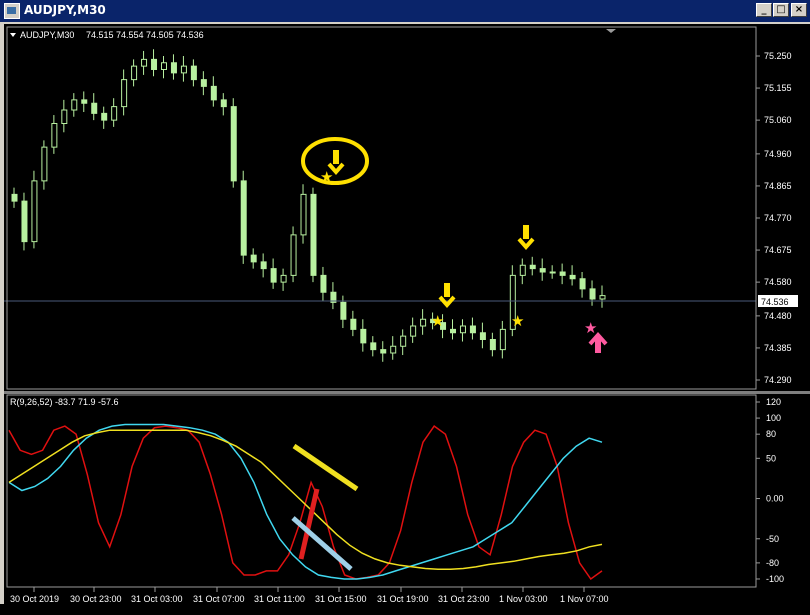  What do you see at coordinates (778, 218) in the screenshot?
I see `price-tick-label: 74.770` at bounding box center [778, 218].